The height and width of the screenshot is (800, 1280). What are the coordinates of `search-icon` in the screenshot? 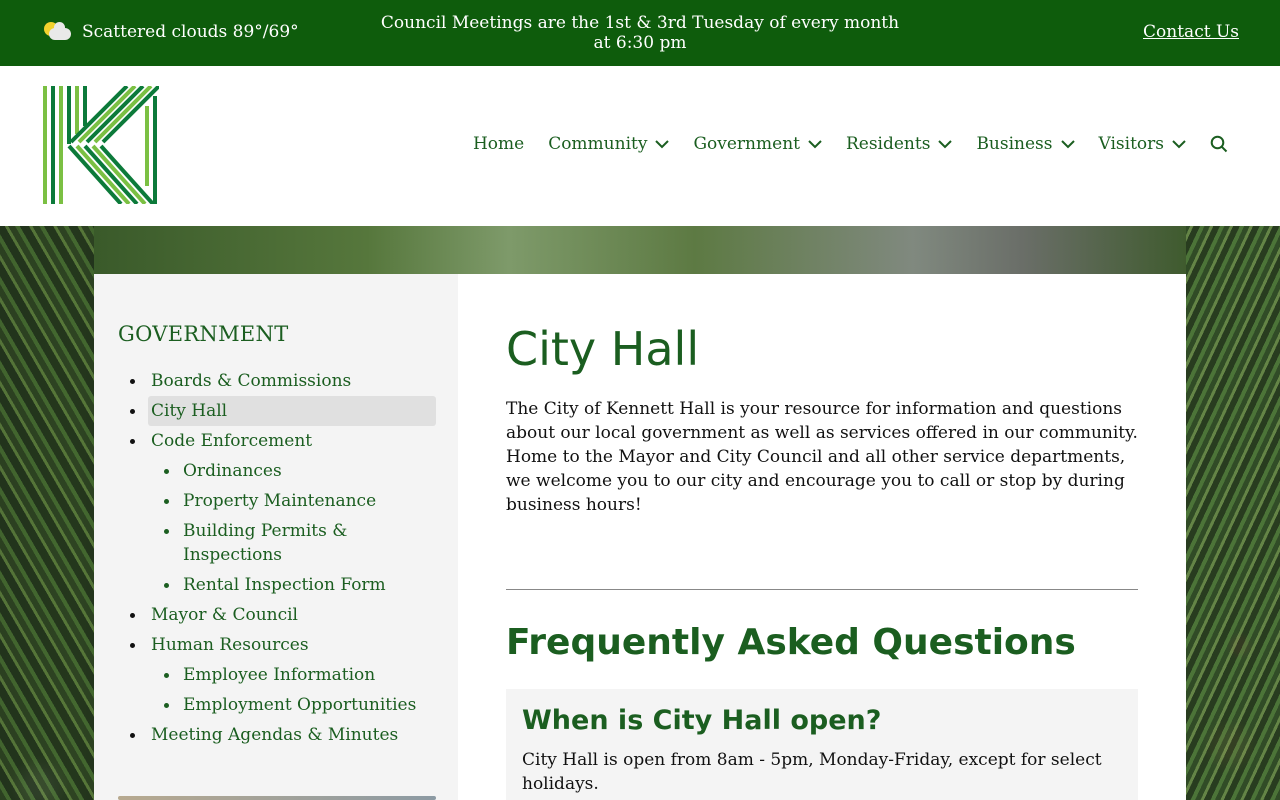 It's located at (1219, 144).